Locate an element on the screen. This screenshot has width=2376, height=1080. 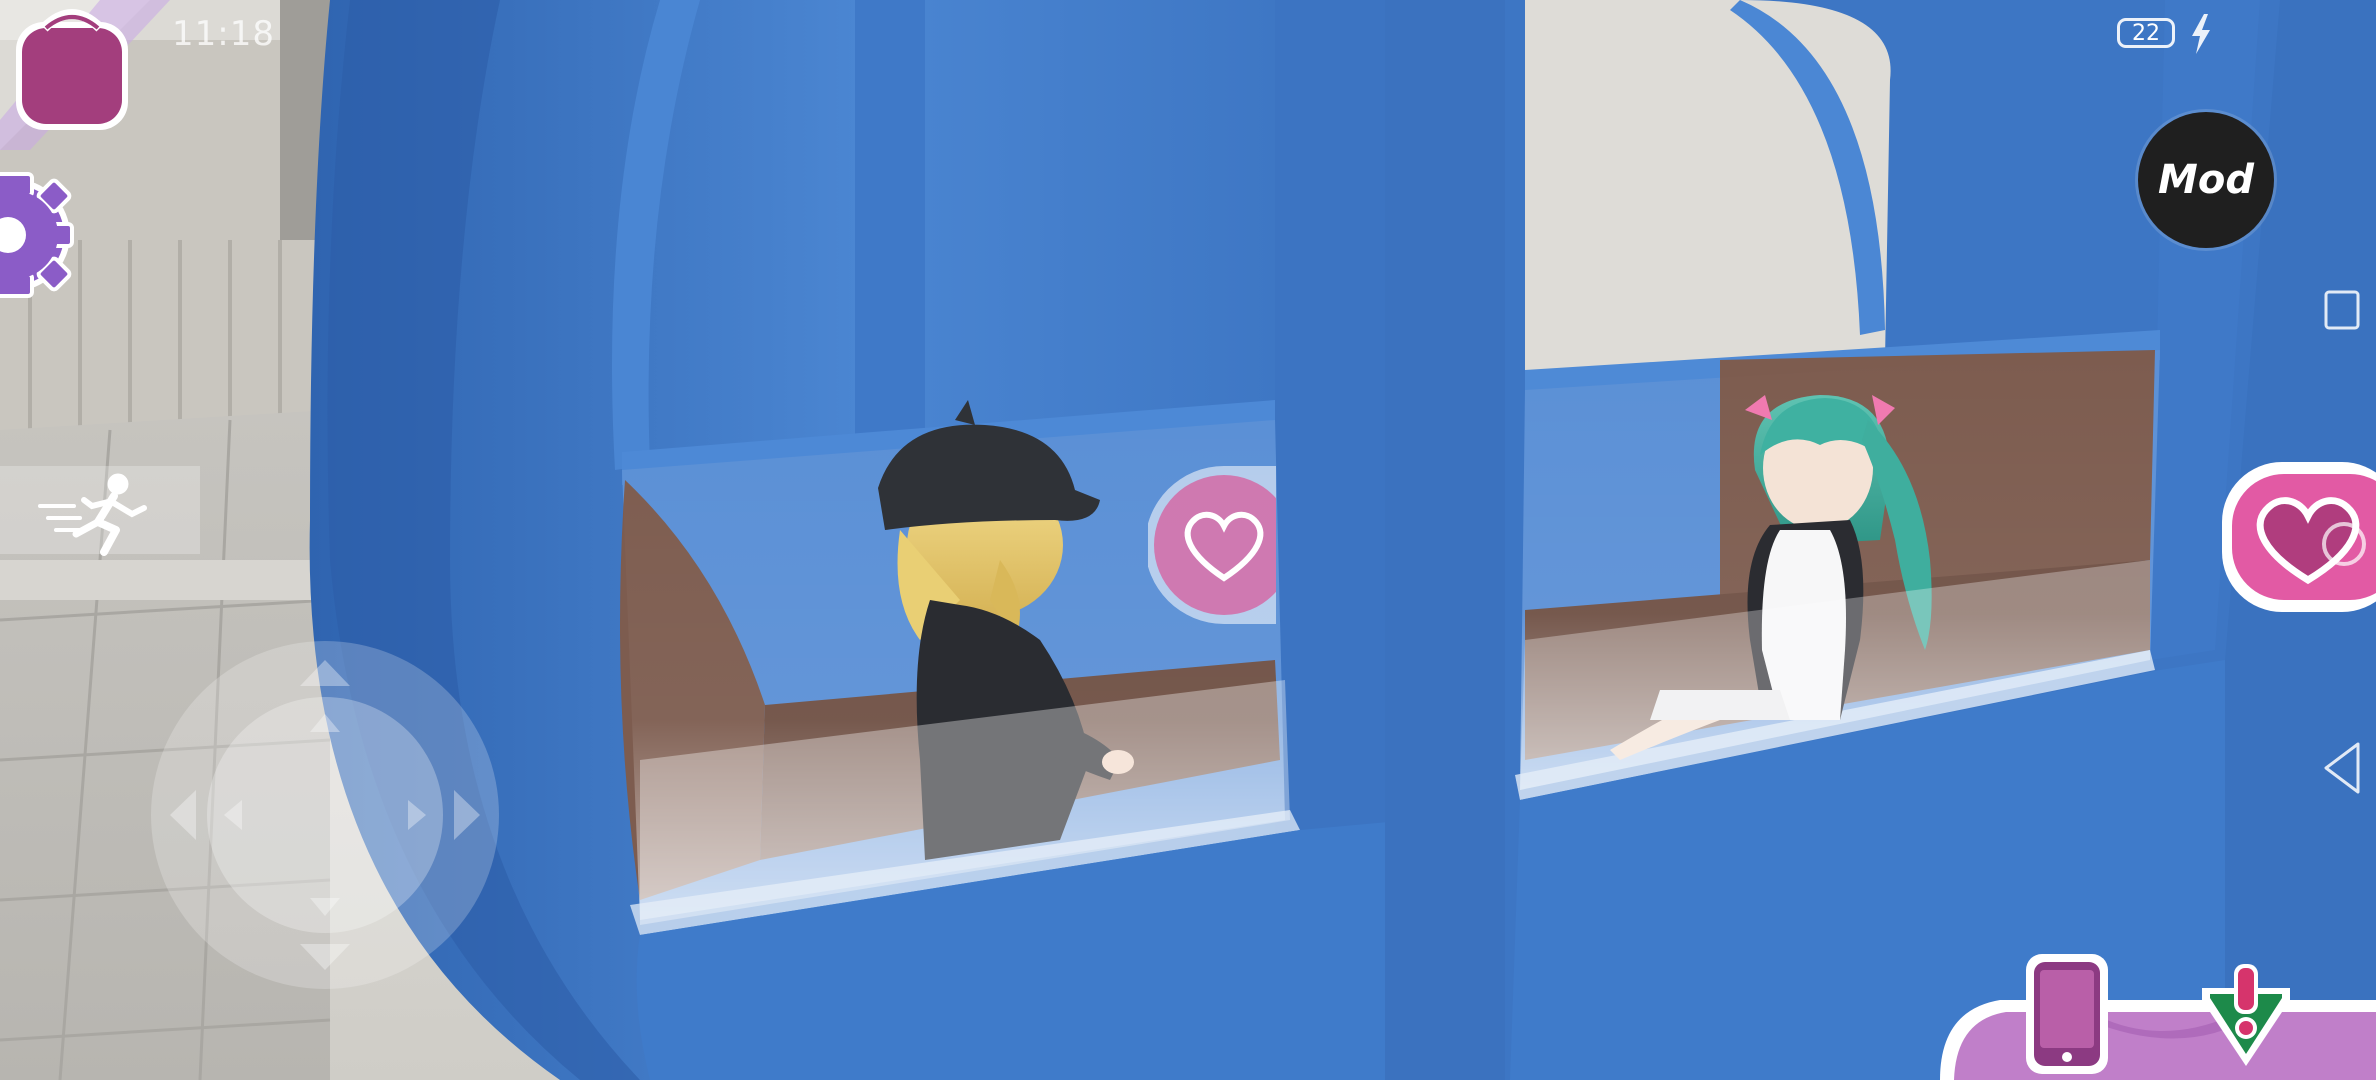
alert-button is located at coordinates (2246, 1015).